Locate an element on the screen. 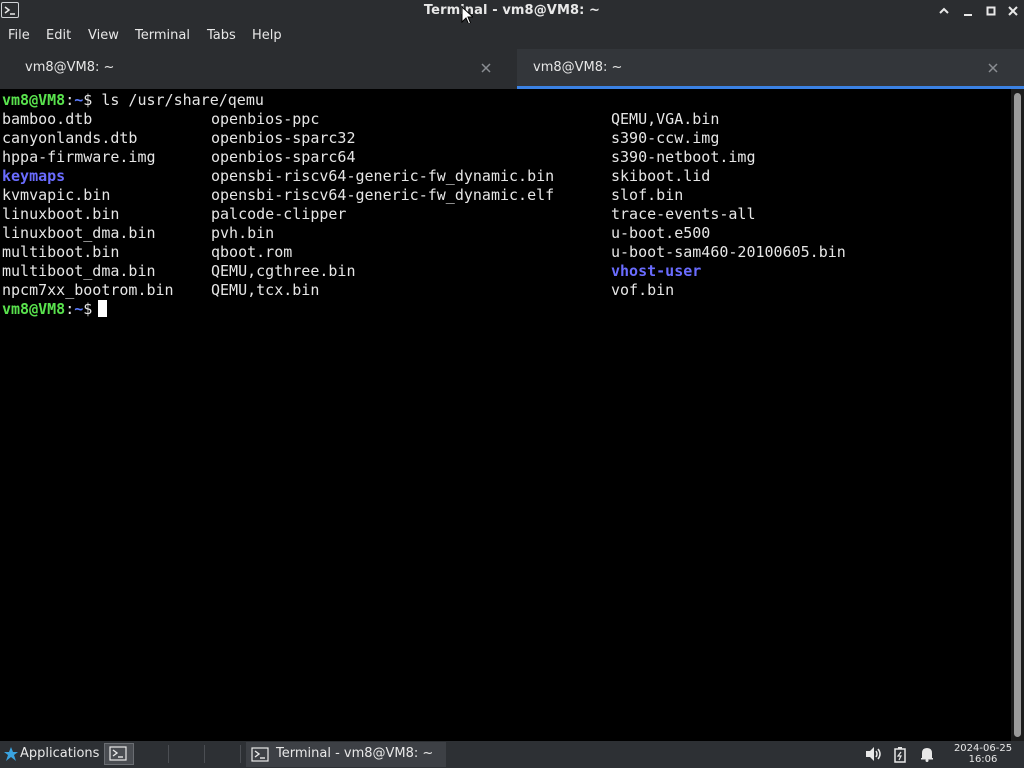  taskbar-window-label: Terminal - vm8@VM8: ~ is located at coordinates (355, 753).